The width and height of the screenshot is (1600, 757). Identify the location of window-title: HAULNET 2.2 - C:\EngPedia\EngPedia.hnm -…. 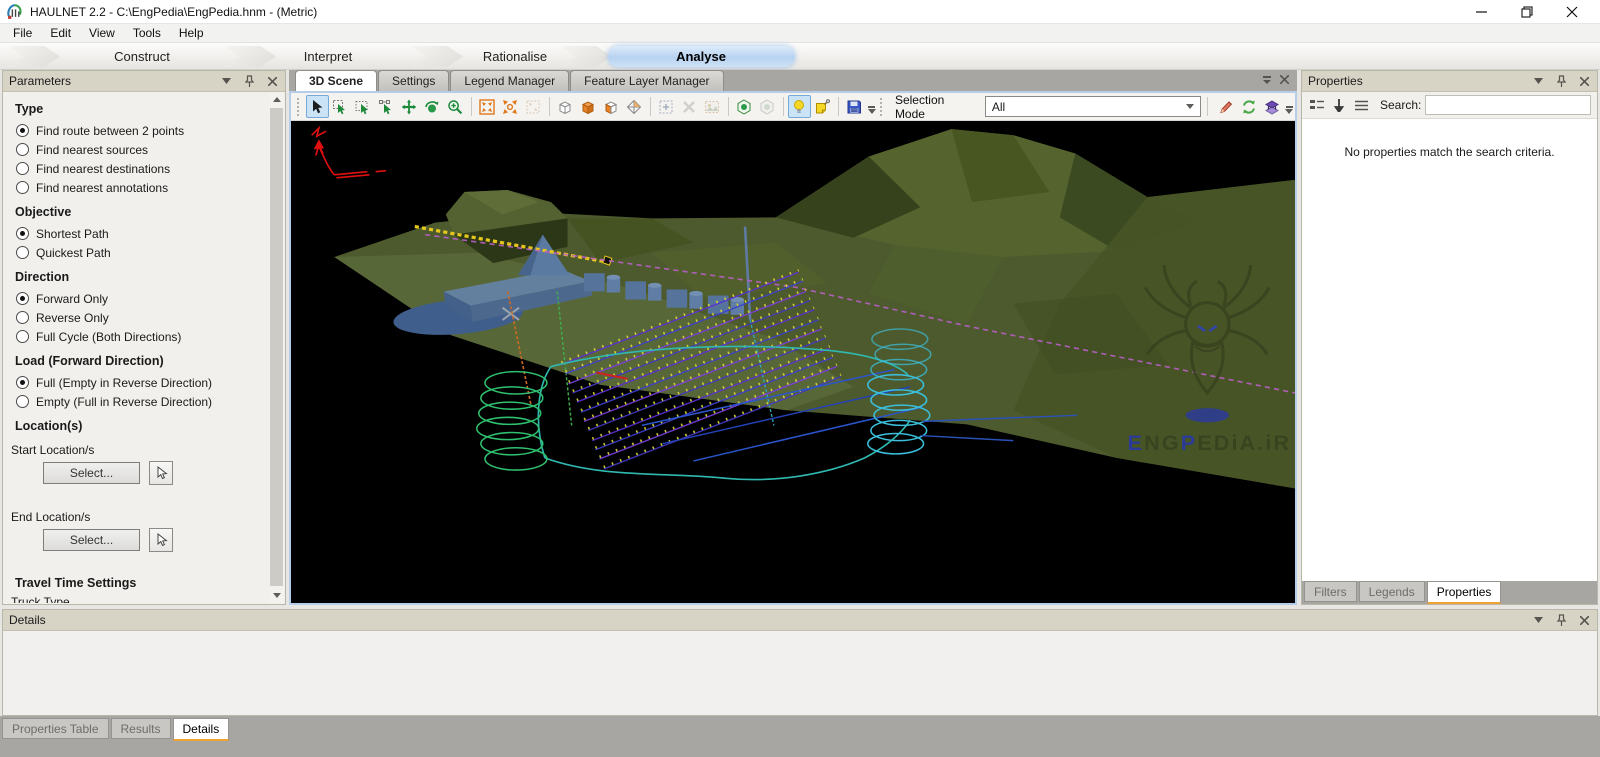
(174, 11).